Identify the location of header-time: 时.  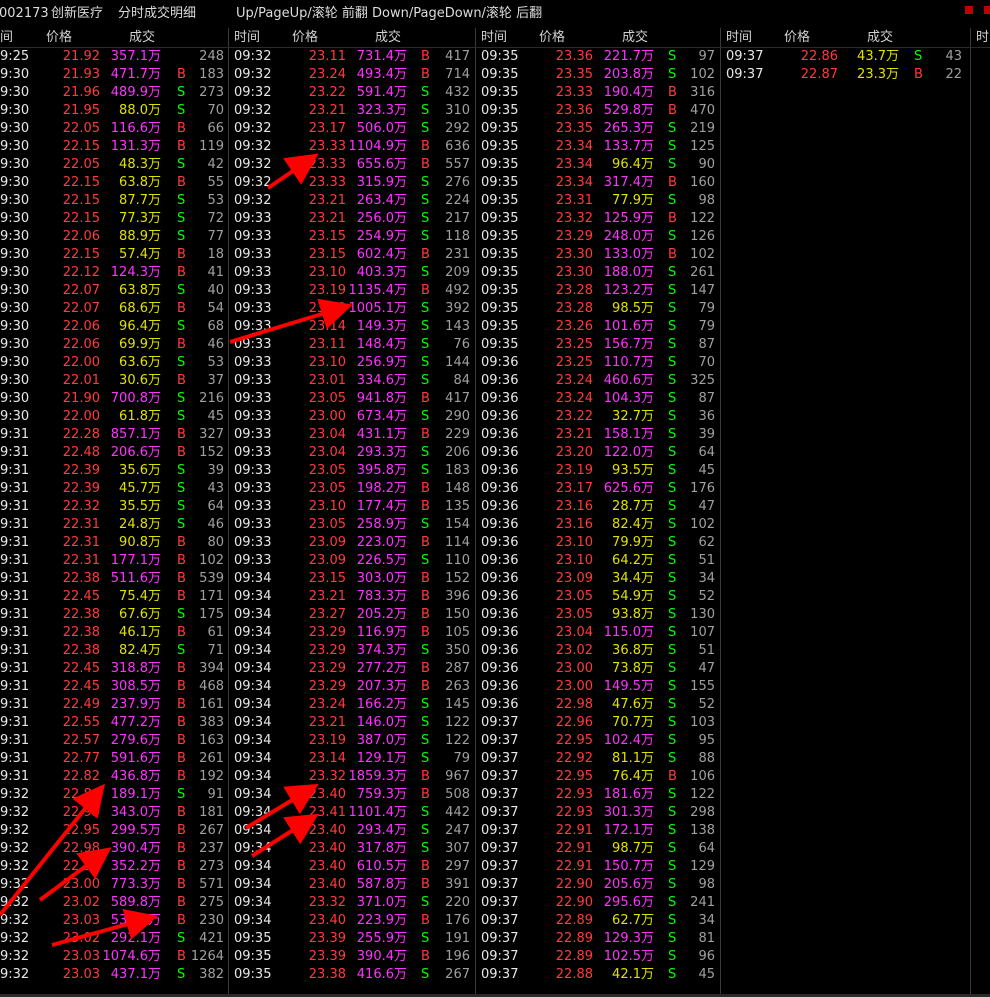
(983, 37).